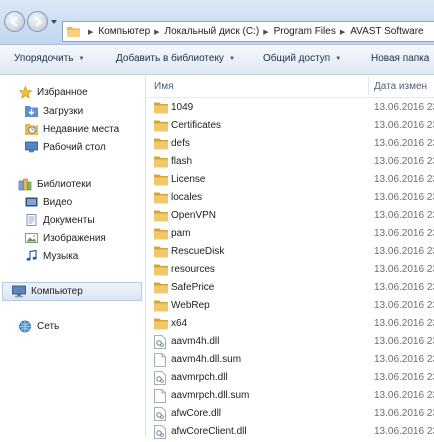 The width and height of the screenshot is (434, 442). I want to click on file-row: RescueDisk 13.06.2016 23, so click(290, 252).